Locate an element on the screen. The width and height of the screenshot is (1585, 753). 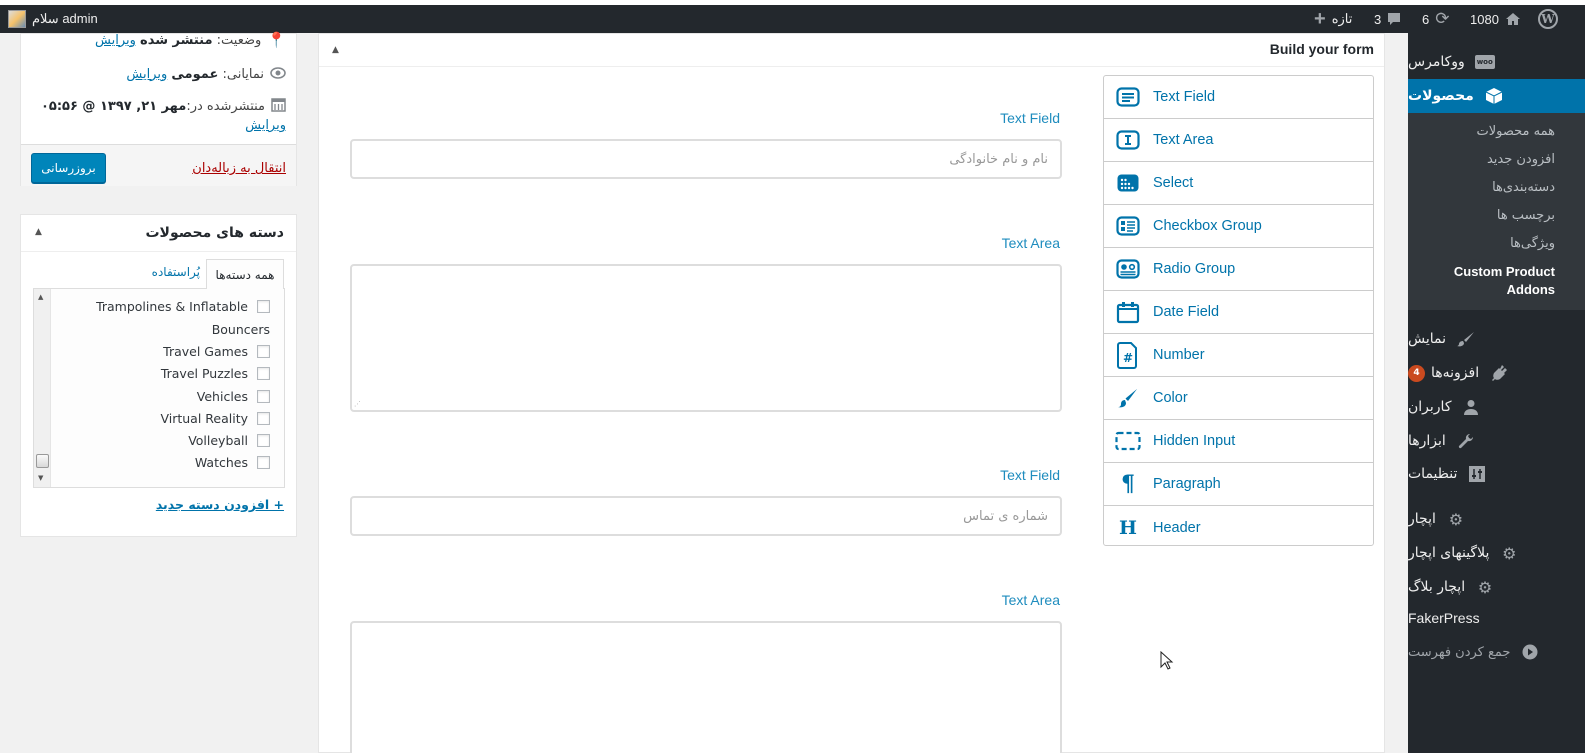
user-icon is located at coordinates (1471, 407).